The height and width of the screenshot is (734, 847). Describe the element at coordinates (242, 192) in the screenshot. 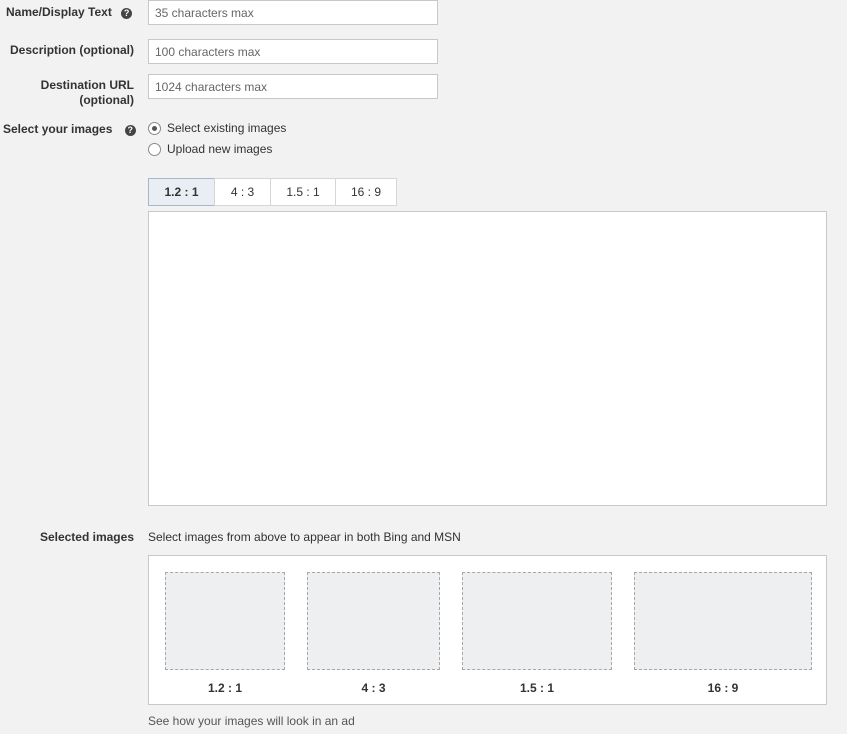

I see `tab-ratio-4-3: 4 : 3` at that location.